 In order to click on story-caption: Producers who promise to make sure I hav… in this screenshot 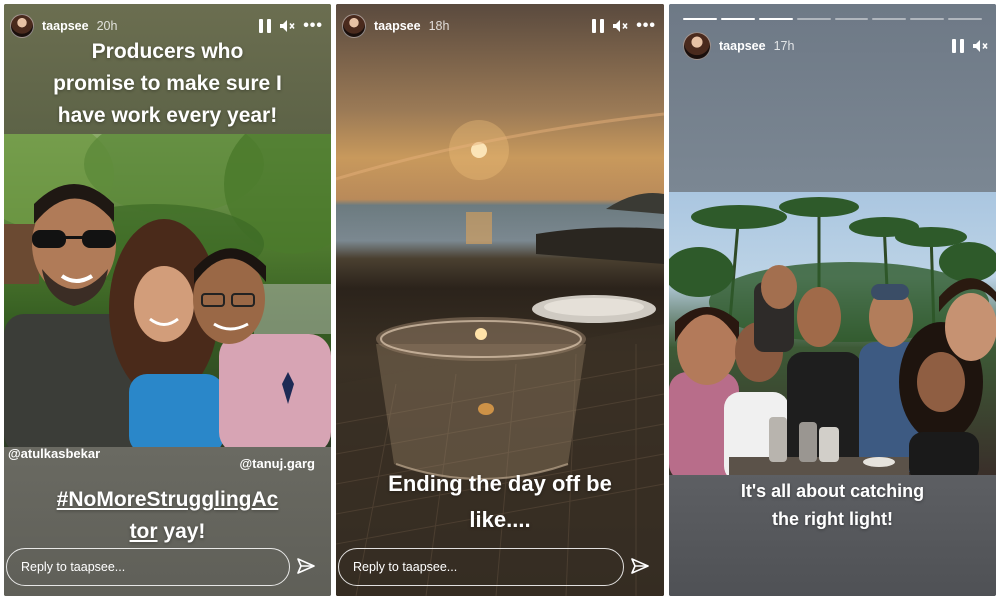, I will do `click(167, 83)`.